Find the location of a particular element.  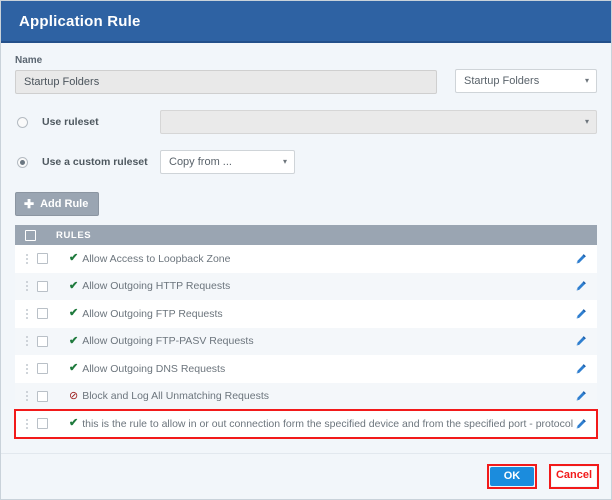

cancel-button: Cancel is located at coordinates (574, 476).